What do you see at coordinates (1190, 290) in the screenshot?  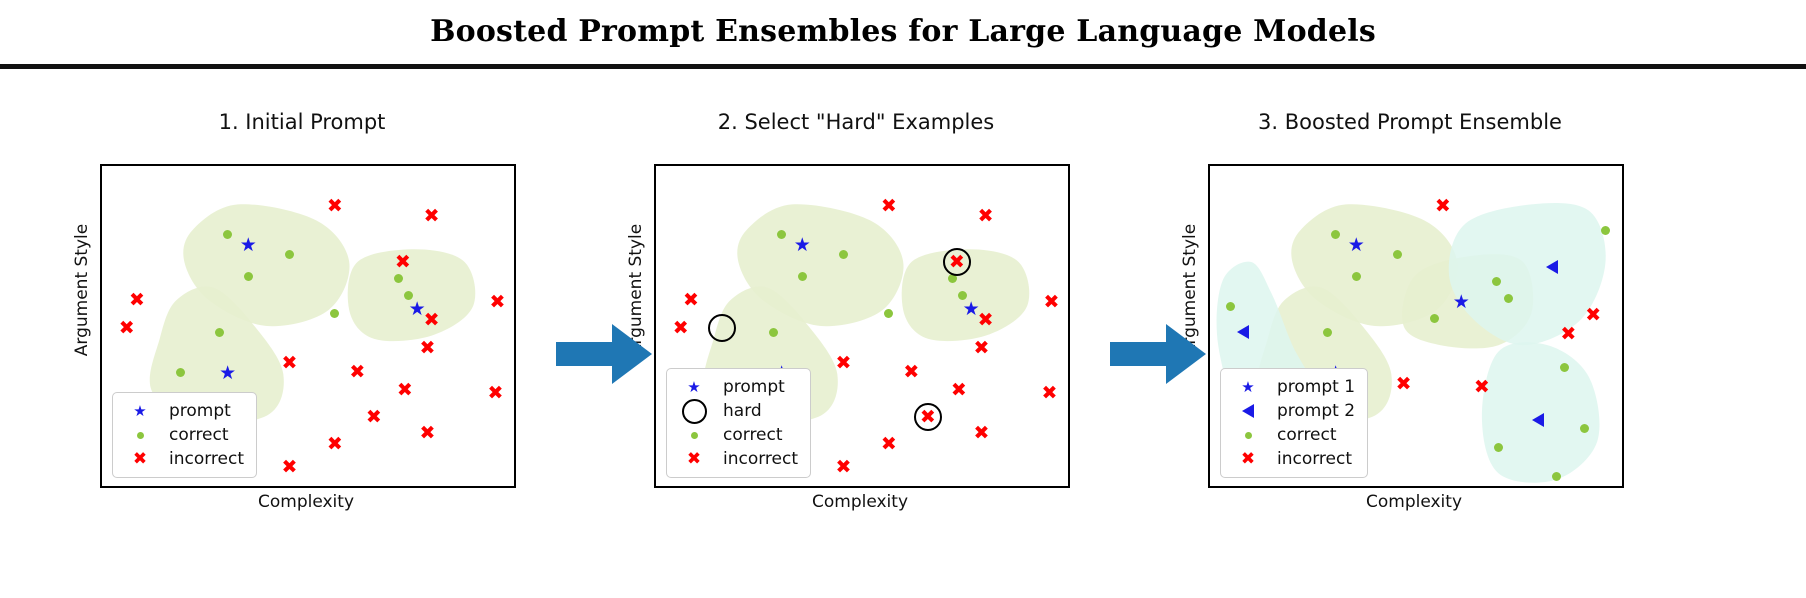 I see `panel-3-y-axis-label: Argument Style` at bounding box center [1190, 290].